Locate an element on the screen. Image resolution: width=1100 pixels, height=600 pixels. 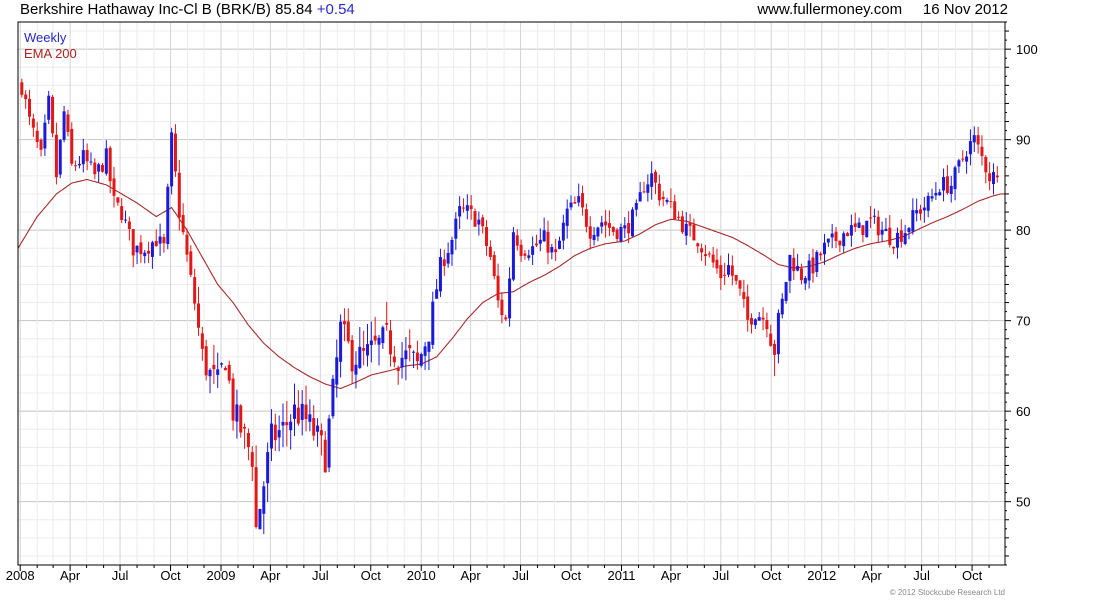
y-tick-label: 70 is located at coordinates (1023, 321).